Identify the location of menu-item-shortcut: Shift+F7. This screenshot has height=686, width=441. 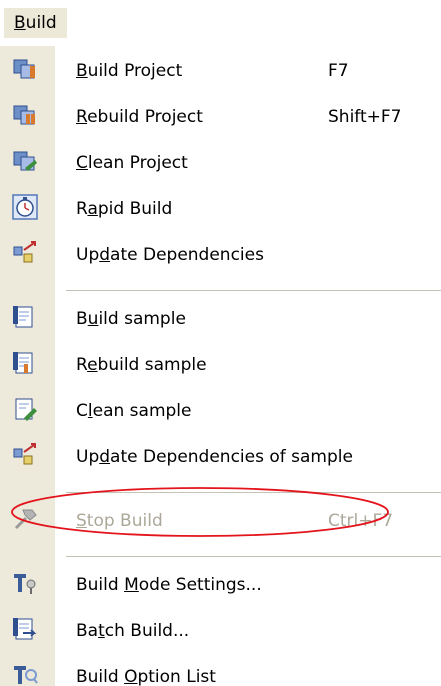
(365, 117).